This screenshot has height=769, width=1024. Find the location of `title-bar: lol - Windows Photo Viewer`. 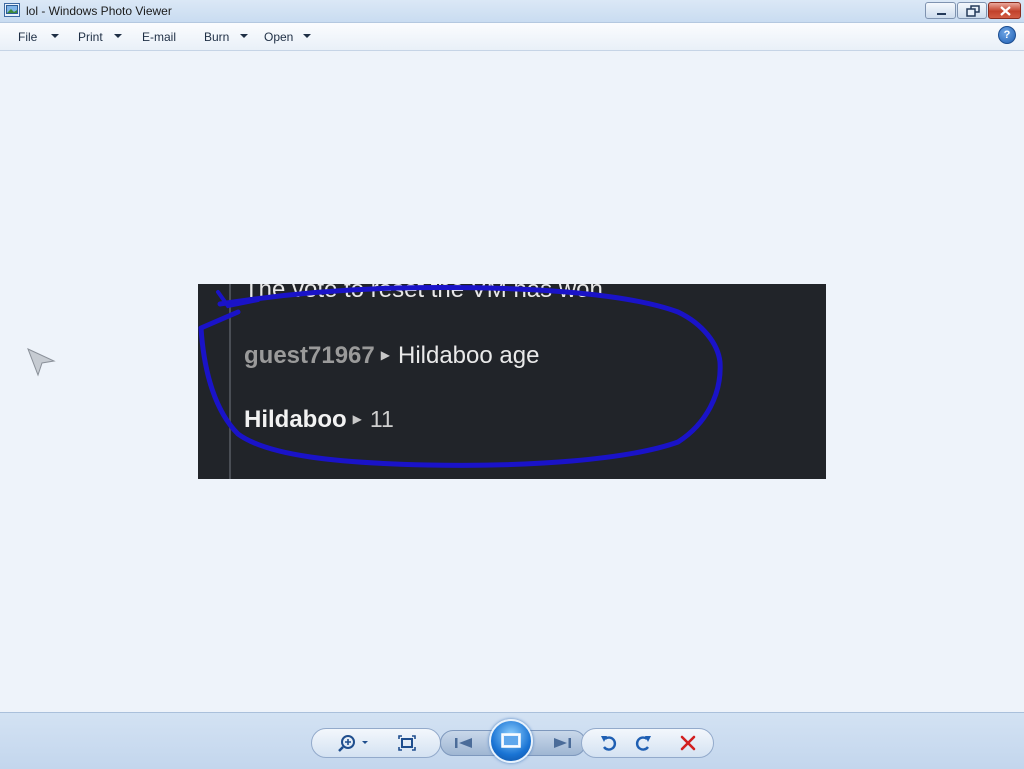

title-bar: lol - Windows Photo Viewer is located at coordinates (512, 11).